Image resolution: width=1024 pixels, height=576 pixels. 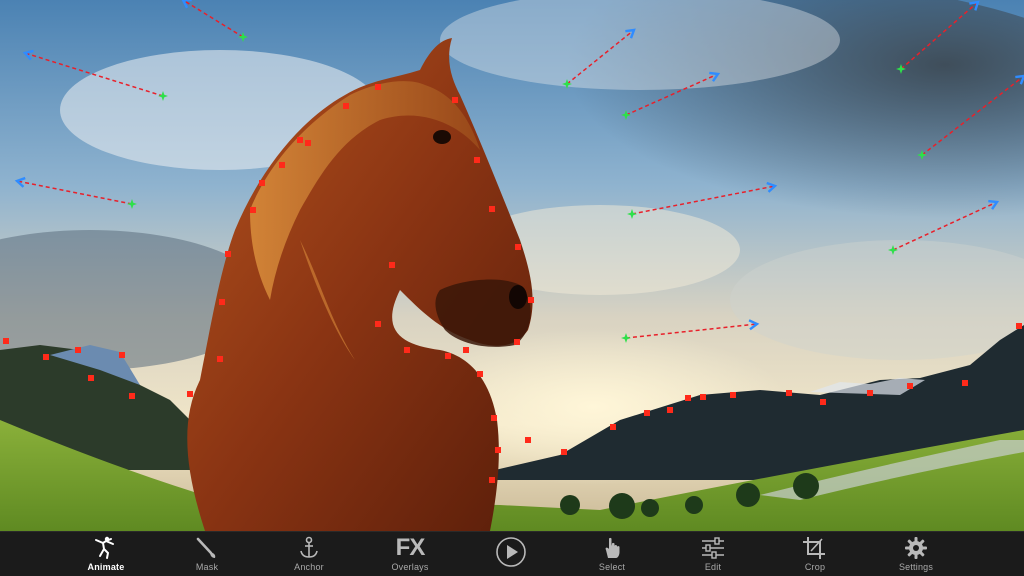 I want to click on mask-tool-button: Mask, so click(x=207, y=554).